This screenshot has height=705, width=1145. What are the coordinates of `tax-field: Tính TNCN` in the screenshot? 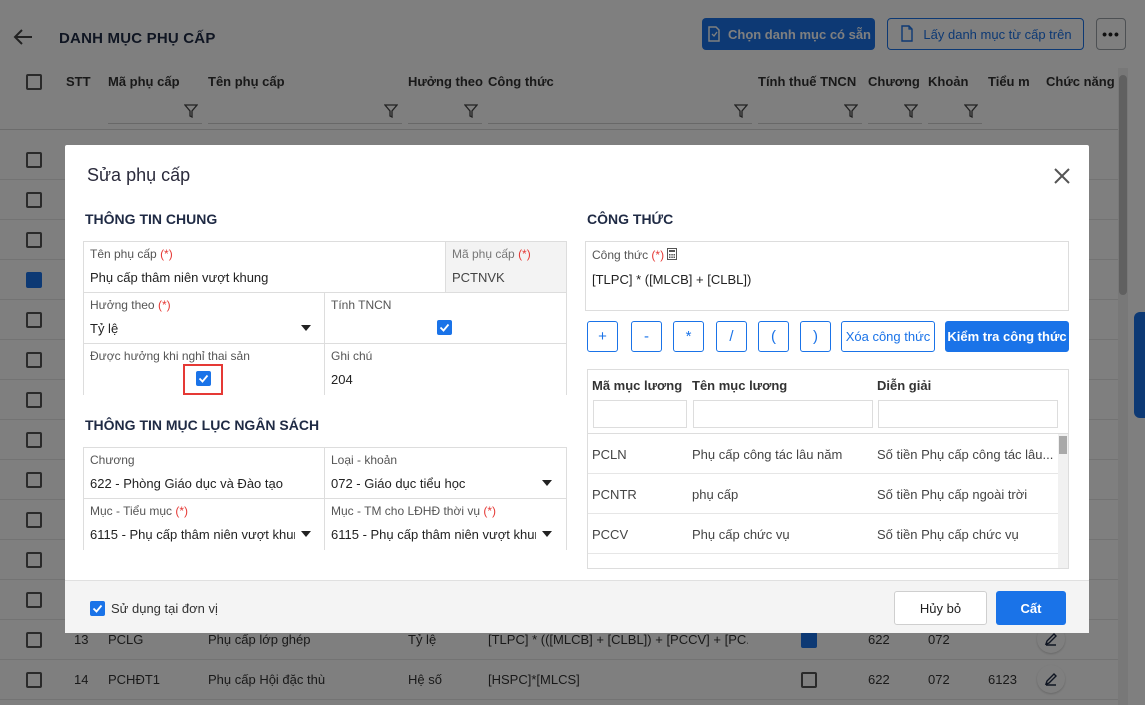 It's located at (445, 318).